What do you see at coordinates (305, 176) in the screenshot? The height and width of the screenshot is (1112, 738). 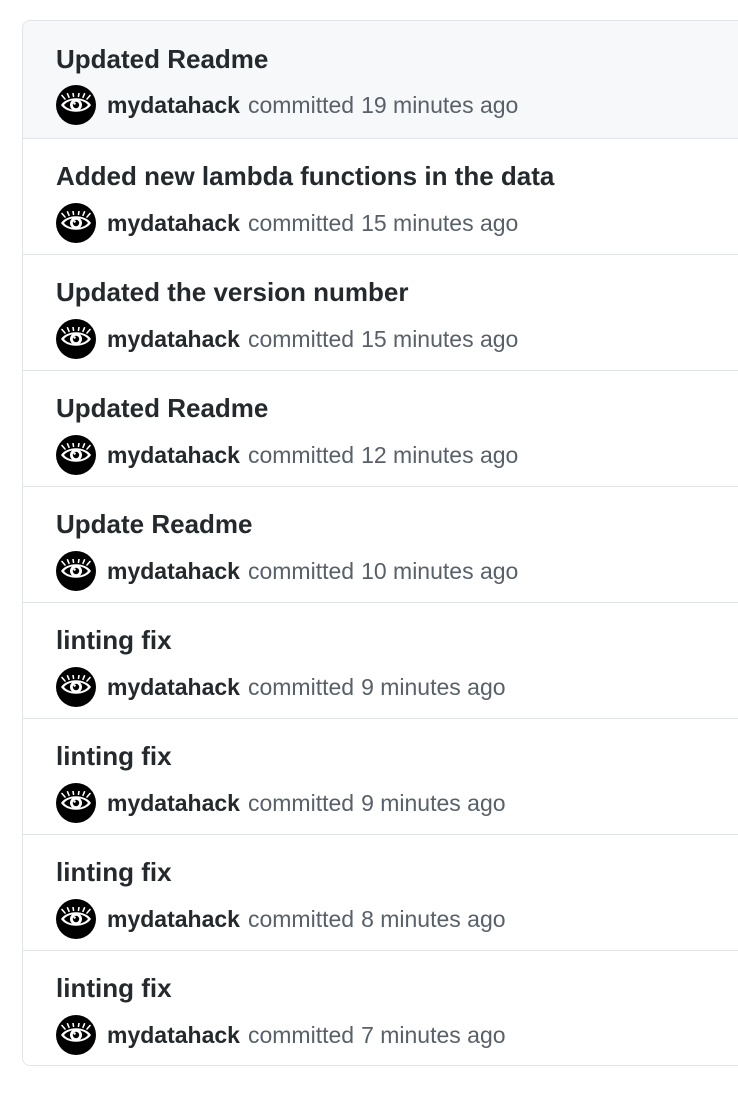 I see `commit-message-link: Added new lambda functions in the data` at bounding box center [305, 176].